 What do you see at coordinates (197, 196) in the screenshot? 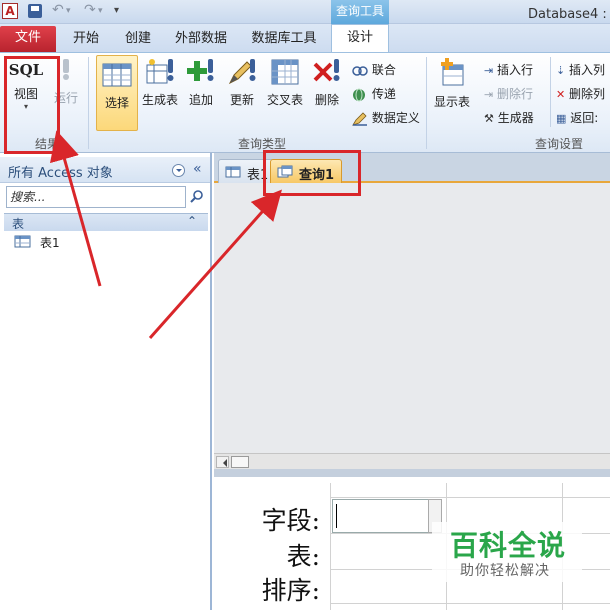
I see `search-icon` at bounding box center [197, 196].